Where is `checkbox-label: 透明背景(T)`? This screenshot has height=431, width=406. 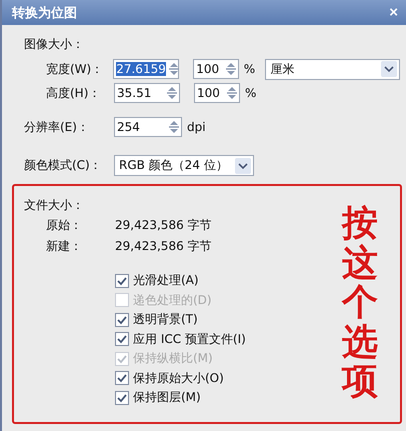 checkbox-label: 透明背景(T) is located at coordinates (165, 319).